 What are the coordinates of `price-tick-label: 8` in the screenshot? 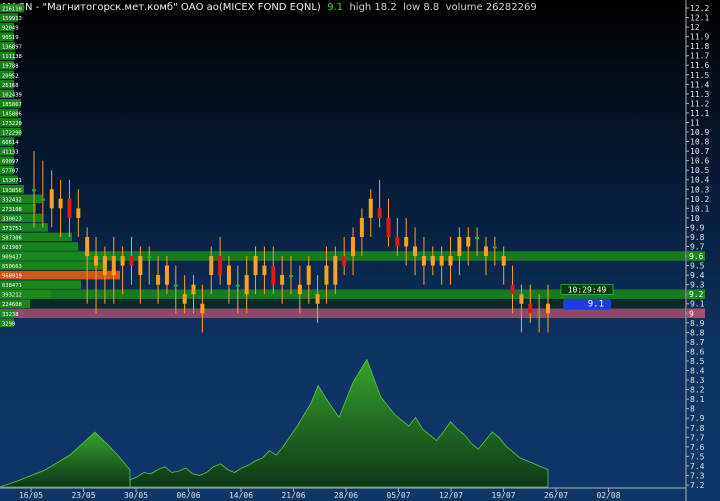 It's located at (692, 409).